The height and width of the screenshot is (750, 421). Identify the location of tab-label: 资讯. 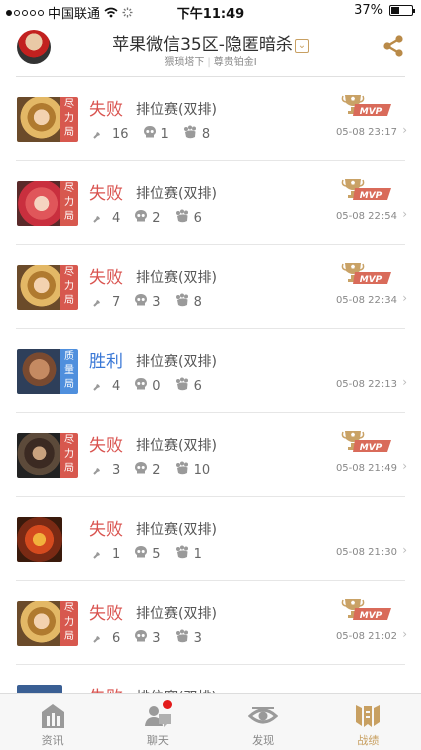
(52, 740).